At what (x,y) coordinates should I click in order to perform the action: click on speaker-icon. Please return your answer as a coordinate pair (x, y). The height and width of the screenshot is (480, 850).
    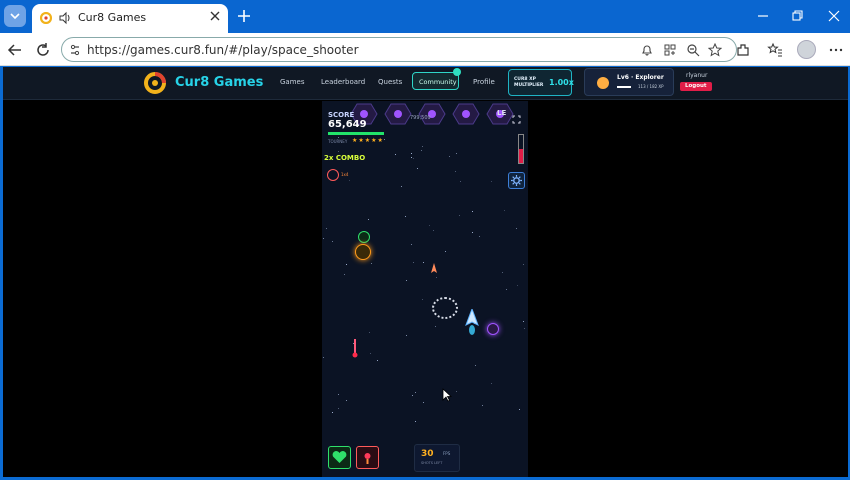
    Looking at the image, I should click on (65, 18).